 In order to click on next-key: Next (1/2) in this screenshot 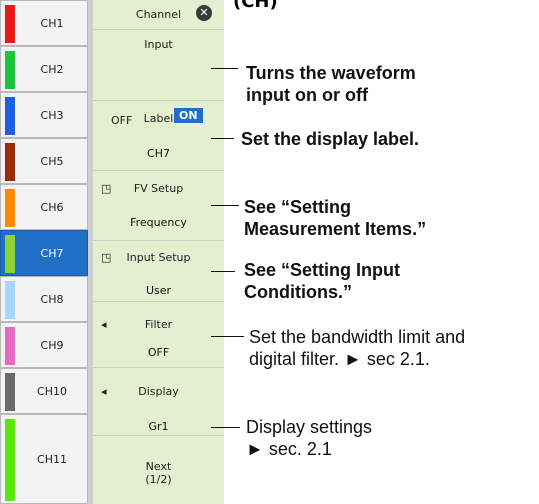, I will do `click(158, 470)`.